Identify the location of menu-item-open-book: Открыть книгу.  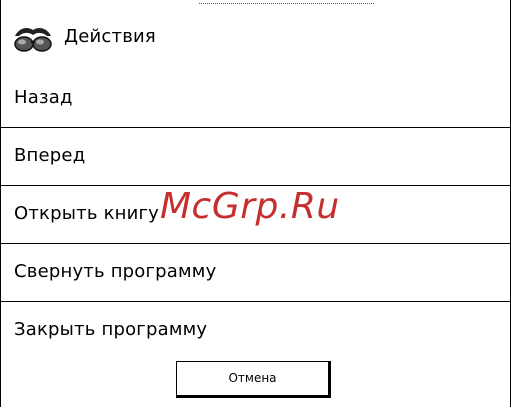
(255, 215).